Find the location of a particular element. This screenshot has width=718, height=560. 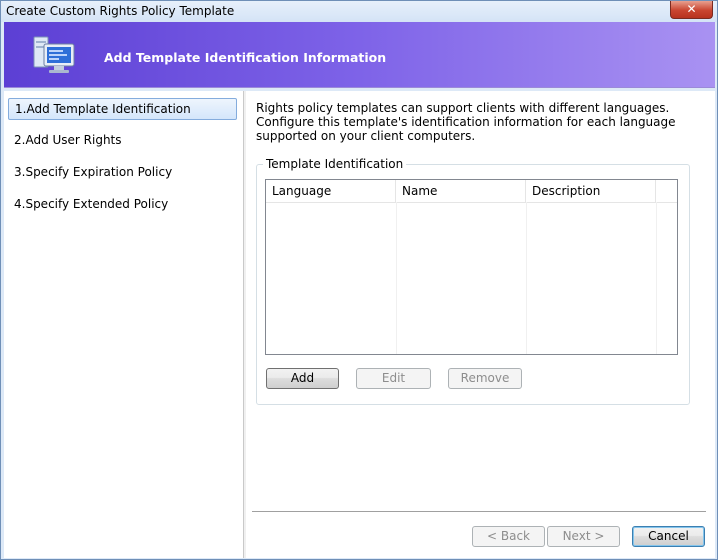

column-header-description: Description is located at coordinates (591, 191).